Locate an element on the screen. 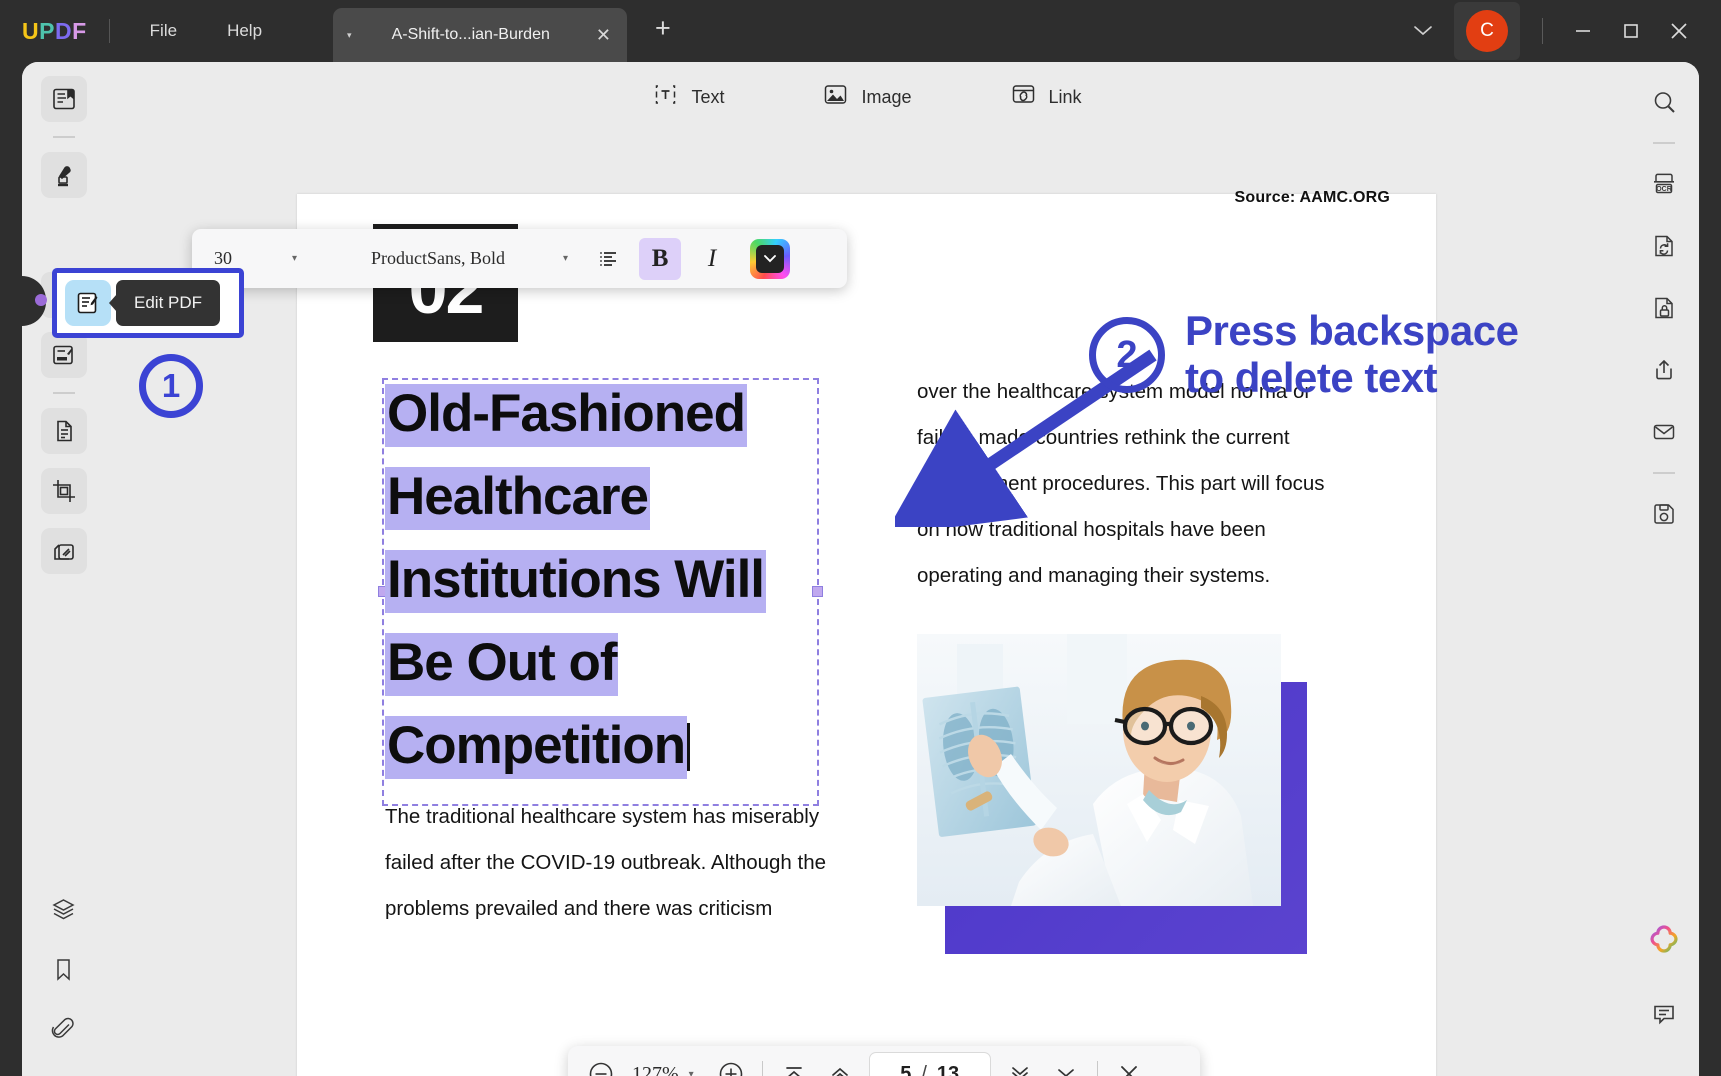  sidebar-item-reader is located at coordinates (63, 99).